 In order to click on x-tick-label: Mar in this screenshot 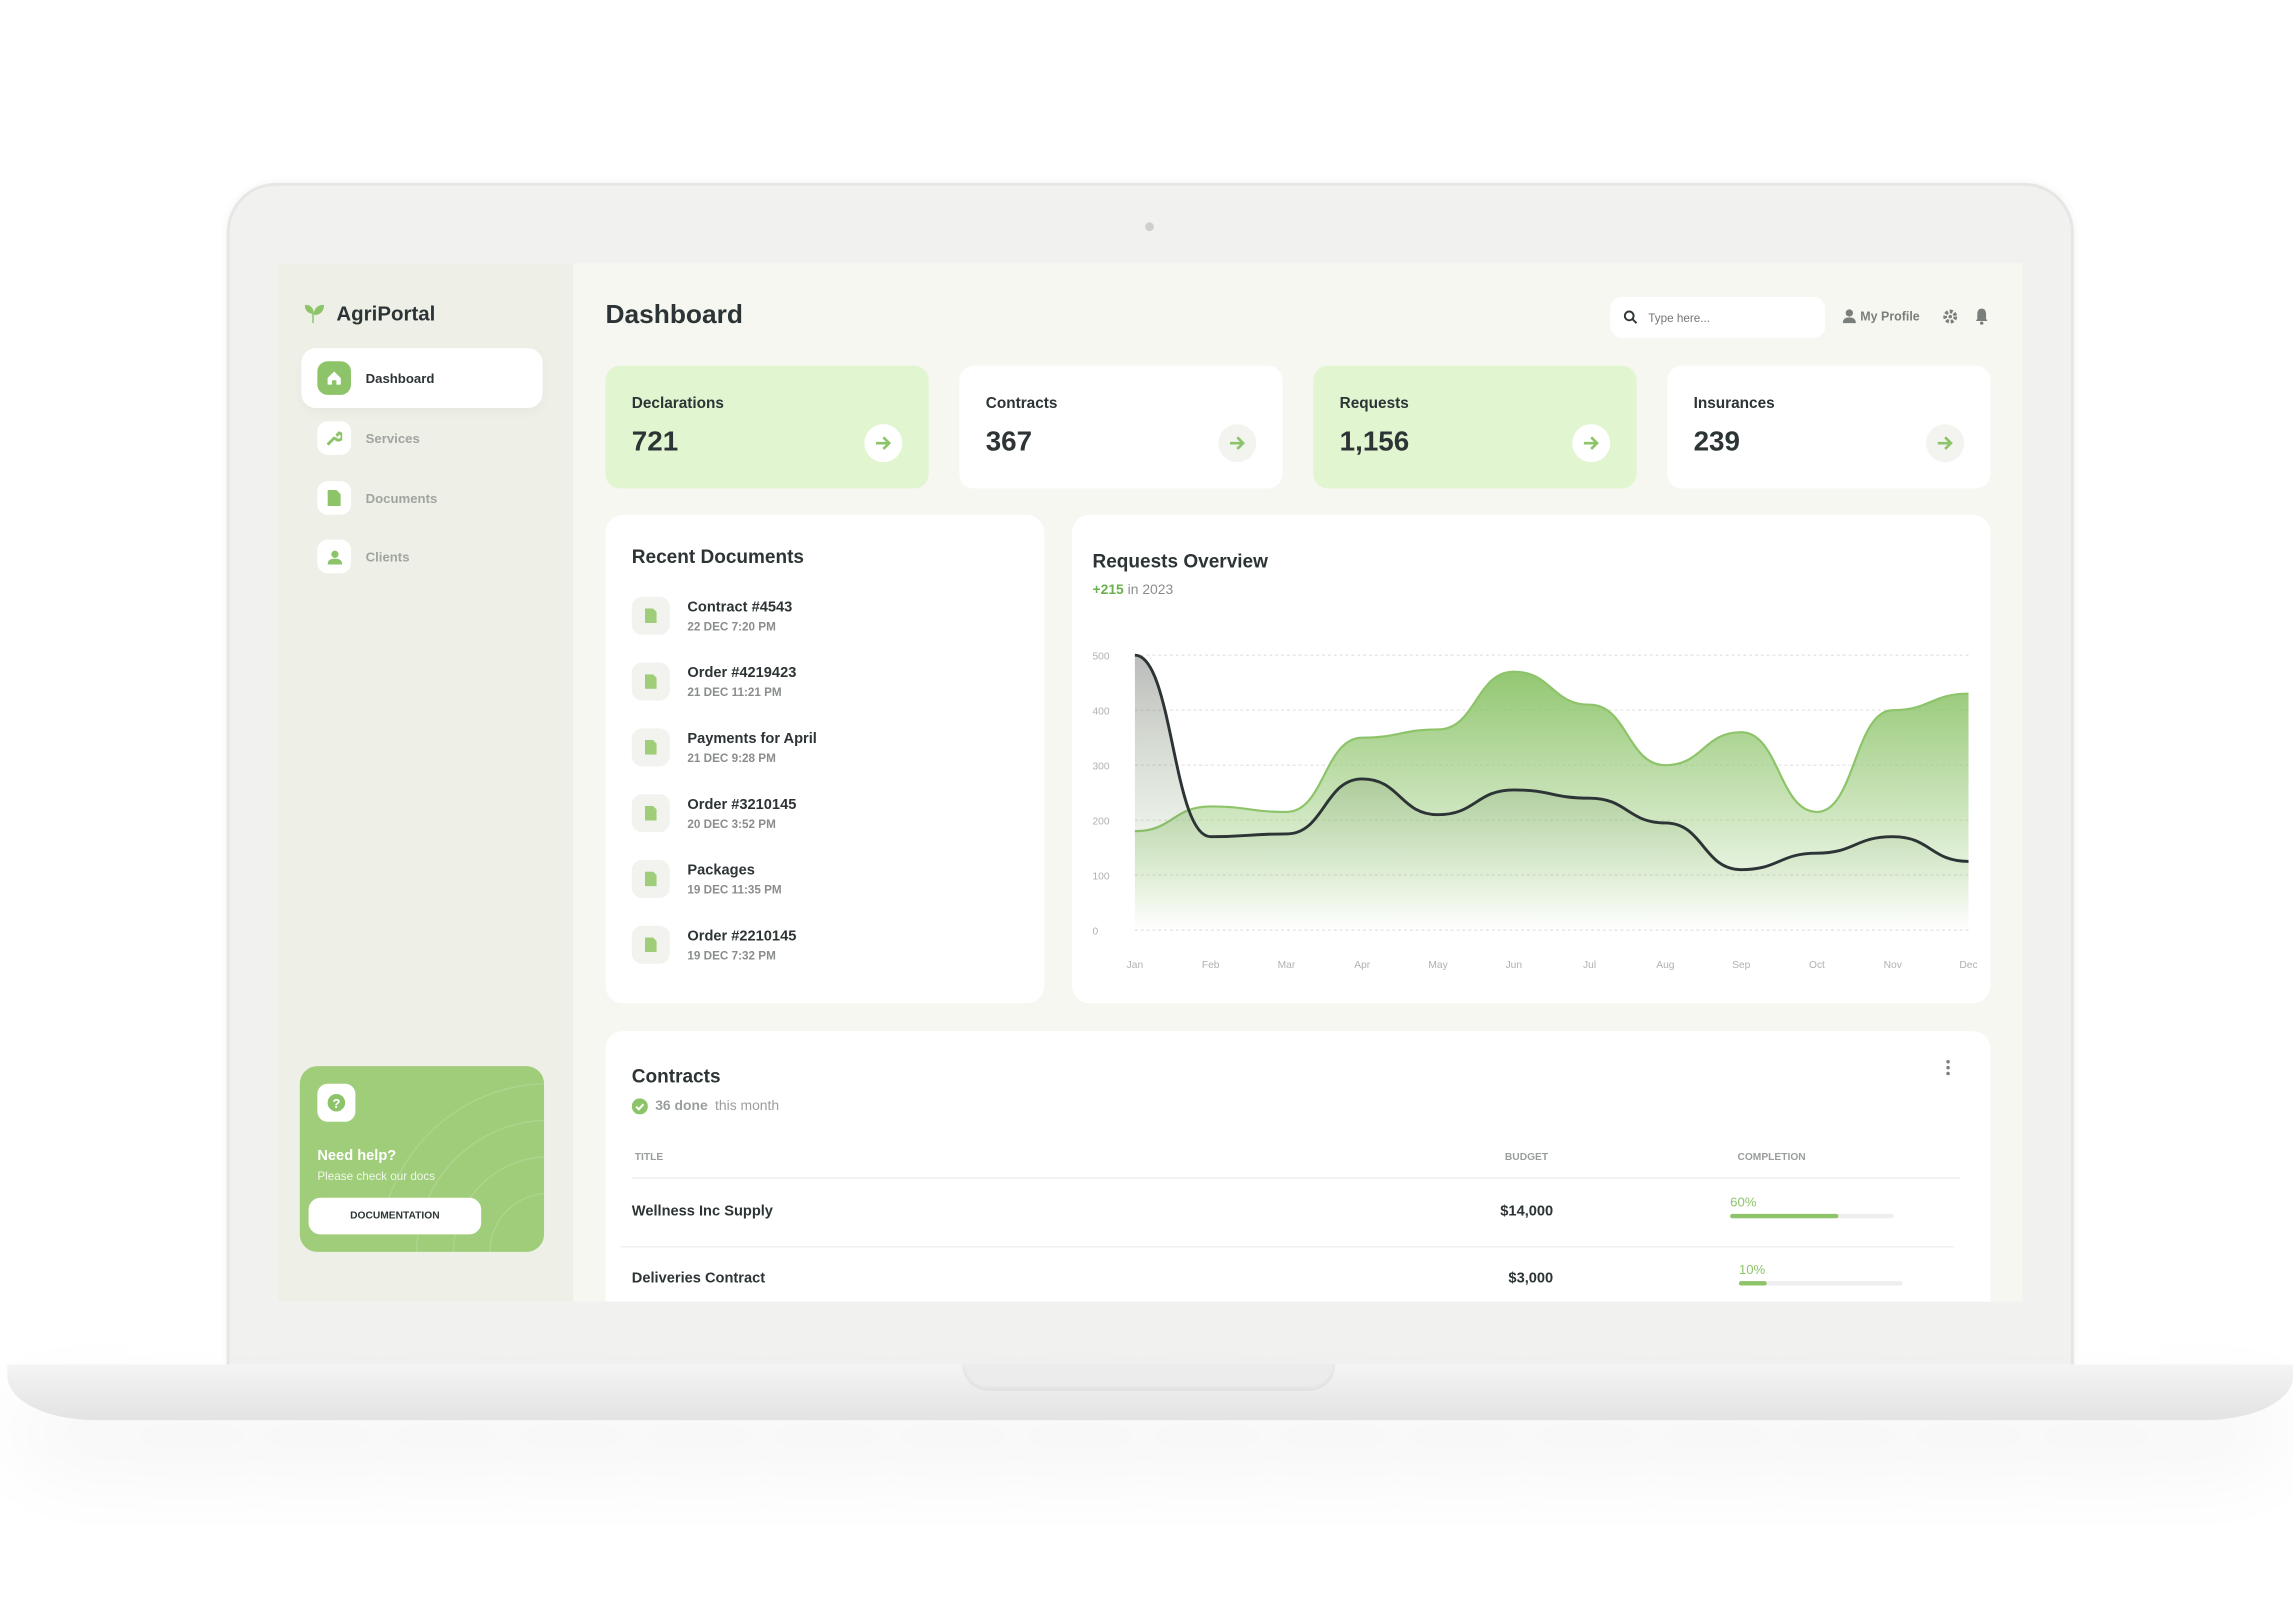, I will do `click(1287, 965)`.